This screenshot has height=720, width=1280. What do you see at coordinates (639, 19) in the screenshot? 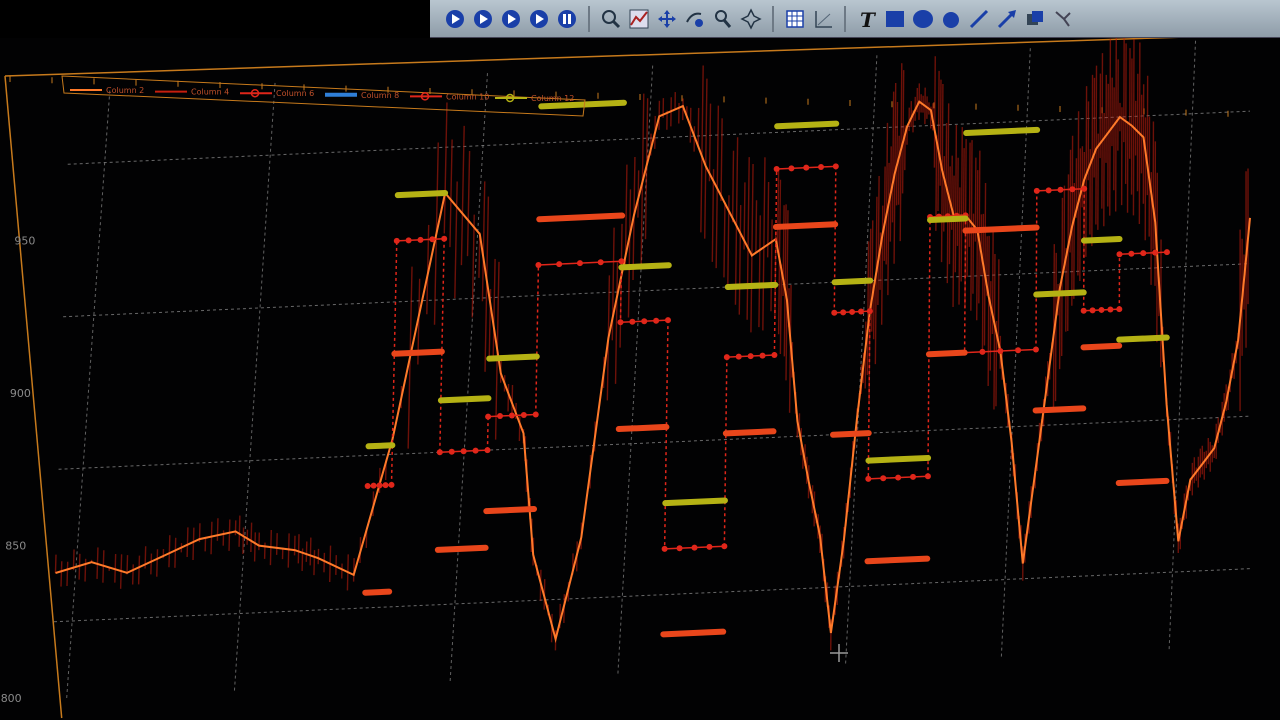
I see `plot-icon` at bounding box center [639, 19].